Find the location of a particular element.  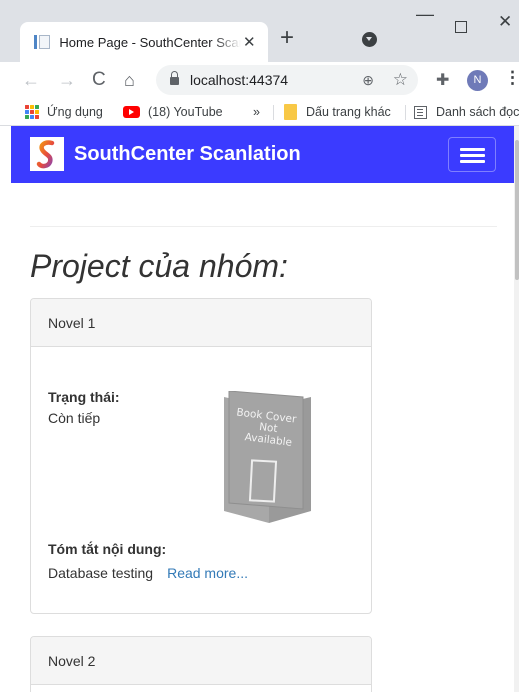

content-divider is located at coordinates (263, 226).